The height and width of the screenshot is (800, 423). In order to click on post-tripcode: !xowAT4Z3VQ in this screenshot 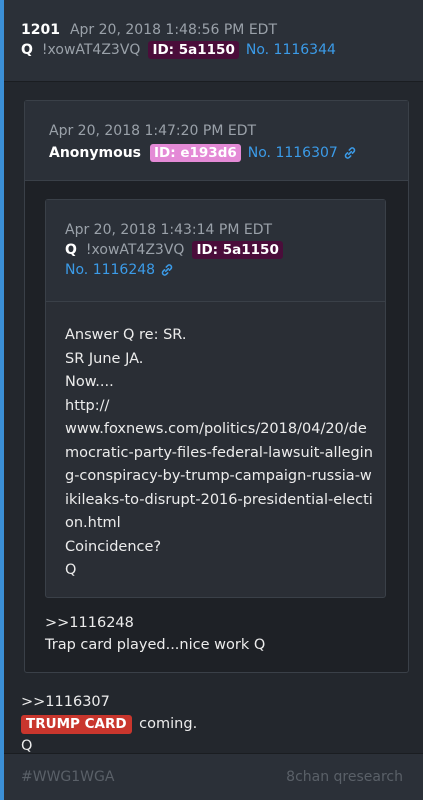, I will do `click(91, 50)`.